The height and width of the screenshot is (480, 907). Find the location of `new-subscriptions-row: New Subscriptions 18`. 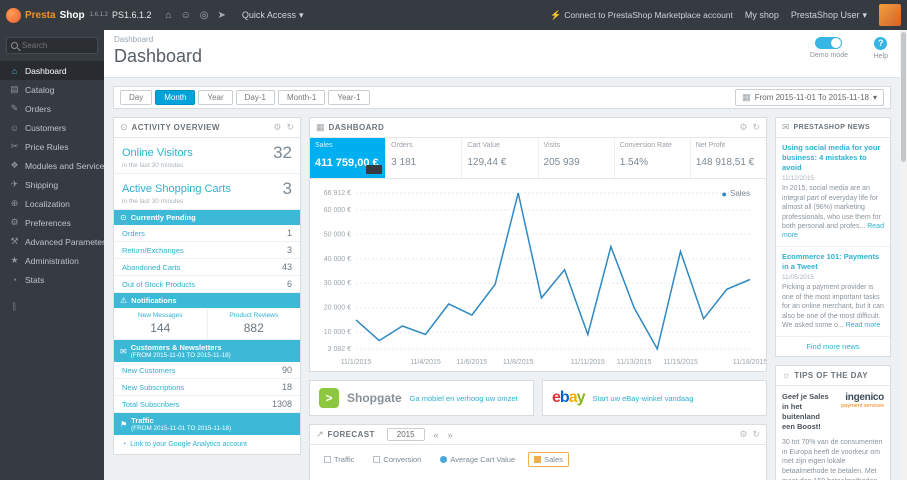

new-subscriptions-row: New Subscriptions 18 is located at coordinates (207, 387).